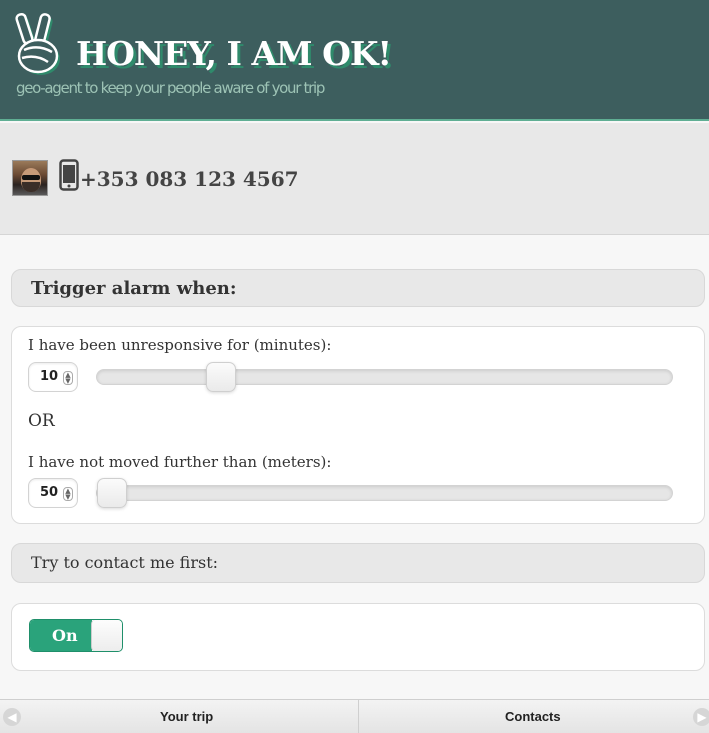 The image size is (709, 733). Describe the element at coordinates (221, 377) in the screenshot. I see `unresponsive-slider-handle` at that location.